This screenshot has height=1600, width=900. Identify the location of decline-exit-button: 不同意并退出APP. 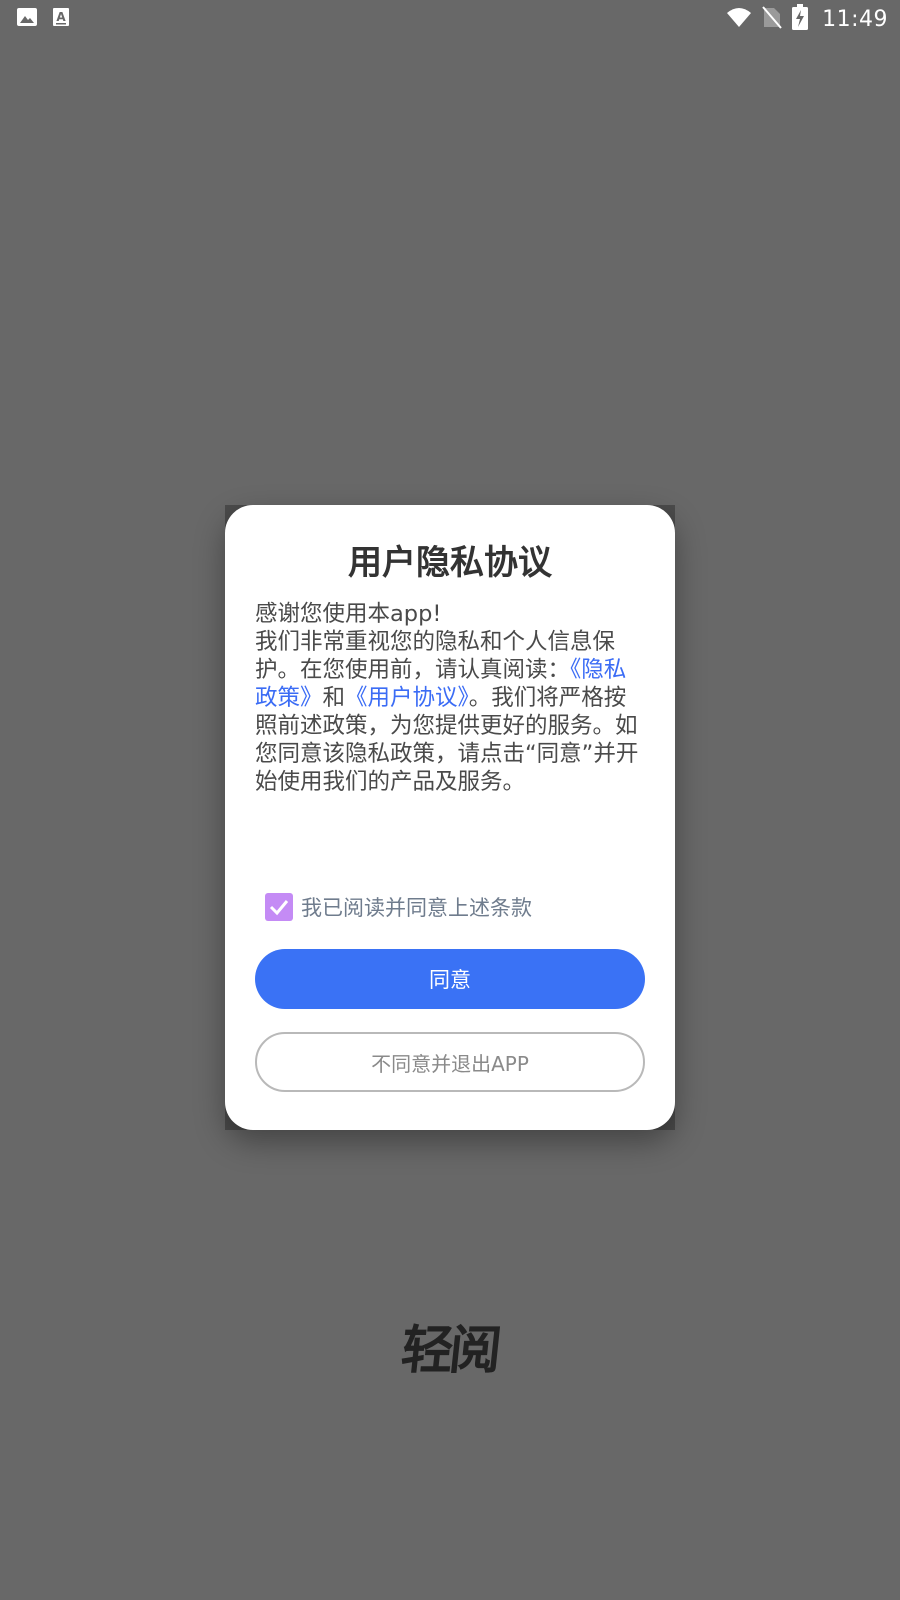
(450, 1062).